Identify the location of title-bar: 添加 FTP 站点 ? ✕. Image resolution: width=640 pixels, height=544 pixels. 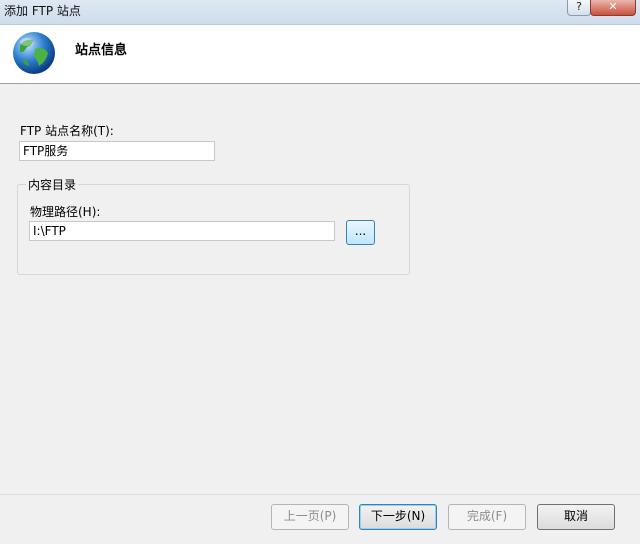
(320, 12).